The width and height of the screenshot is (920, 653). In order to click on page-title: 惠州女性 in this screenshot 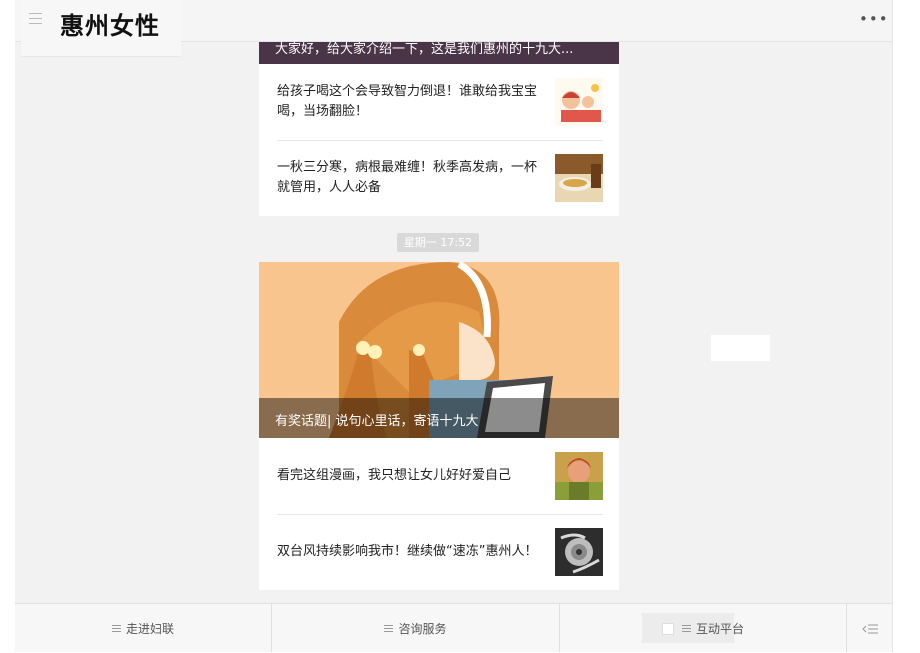, I will do `click(110, 26)`.